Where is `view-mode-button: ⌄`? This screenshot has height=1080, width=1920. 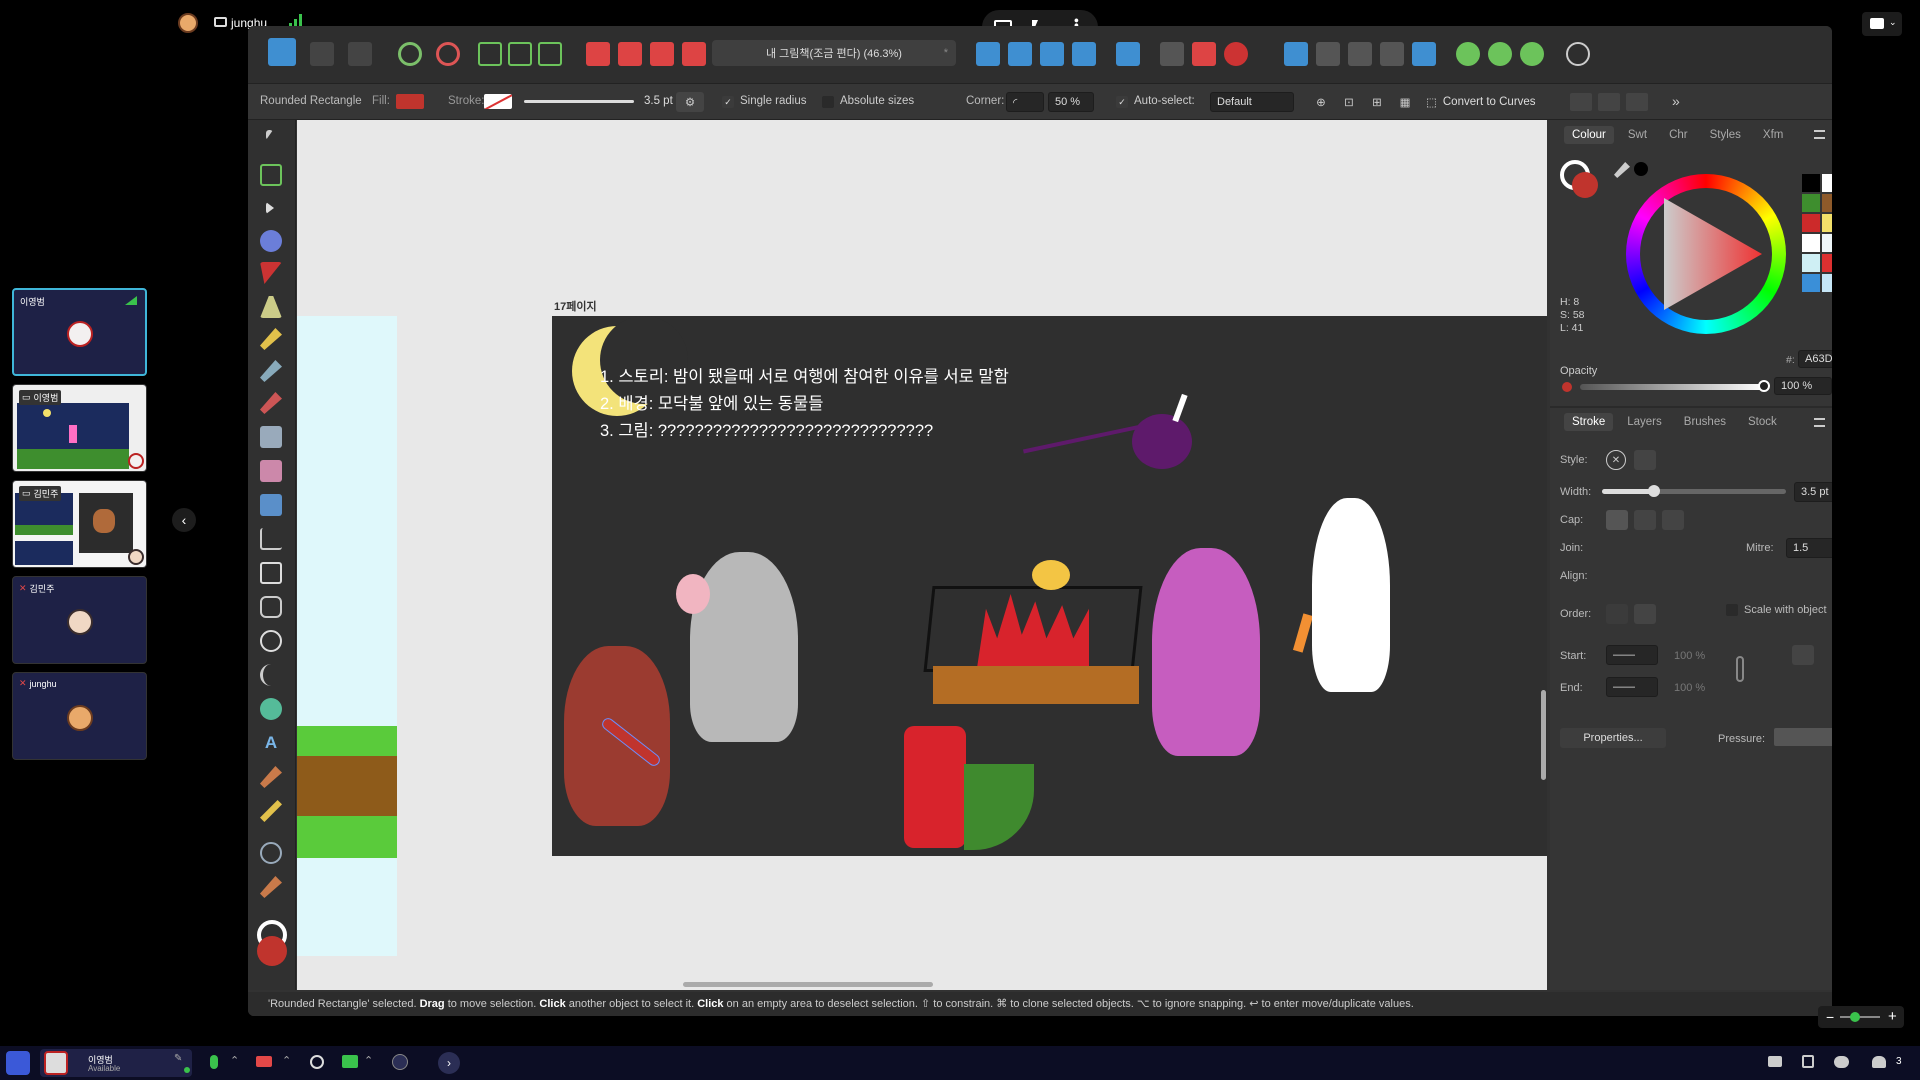 view-mode-button: ⌄ is located at coordinates (1882, 24).